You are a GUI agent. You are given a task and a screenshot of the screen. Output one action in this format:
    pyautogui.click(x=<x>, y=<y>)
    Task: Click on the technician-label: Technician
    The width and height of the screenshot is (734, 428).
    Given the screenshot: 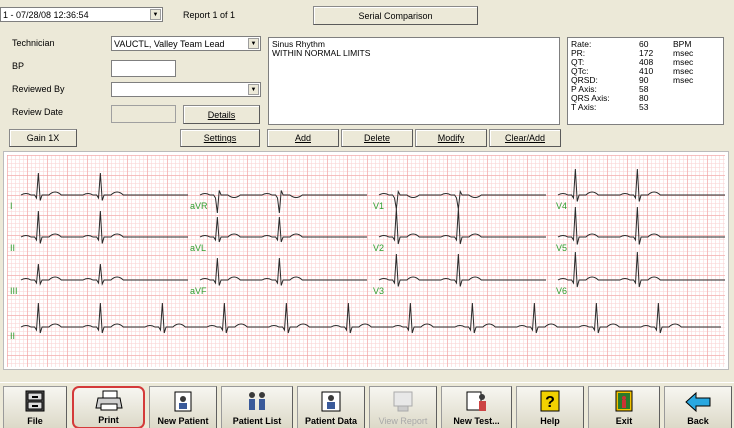 What is the action you would take?
    pyautogui.click(x=33, y=43)
    